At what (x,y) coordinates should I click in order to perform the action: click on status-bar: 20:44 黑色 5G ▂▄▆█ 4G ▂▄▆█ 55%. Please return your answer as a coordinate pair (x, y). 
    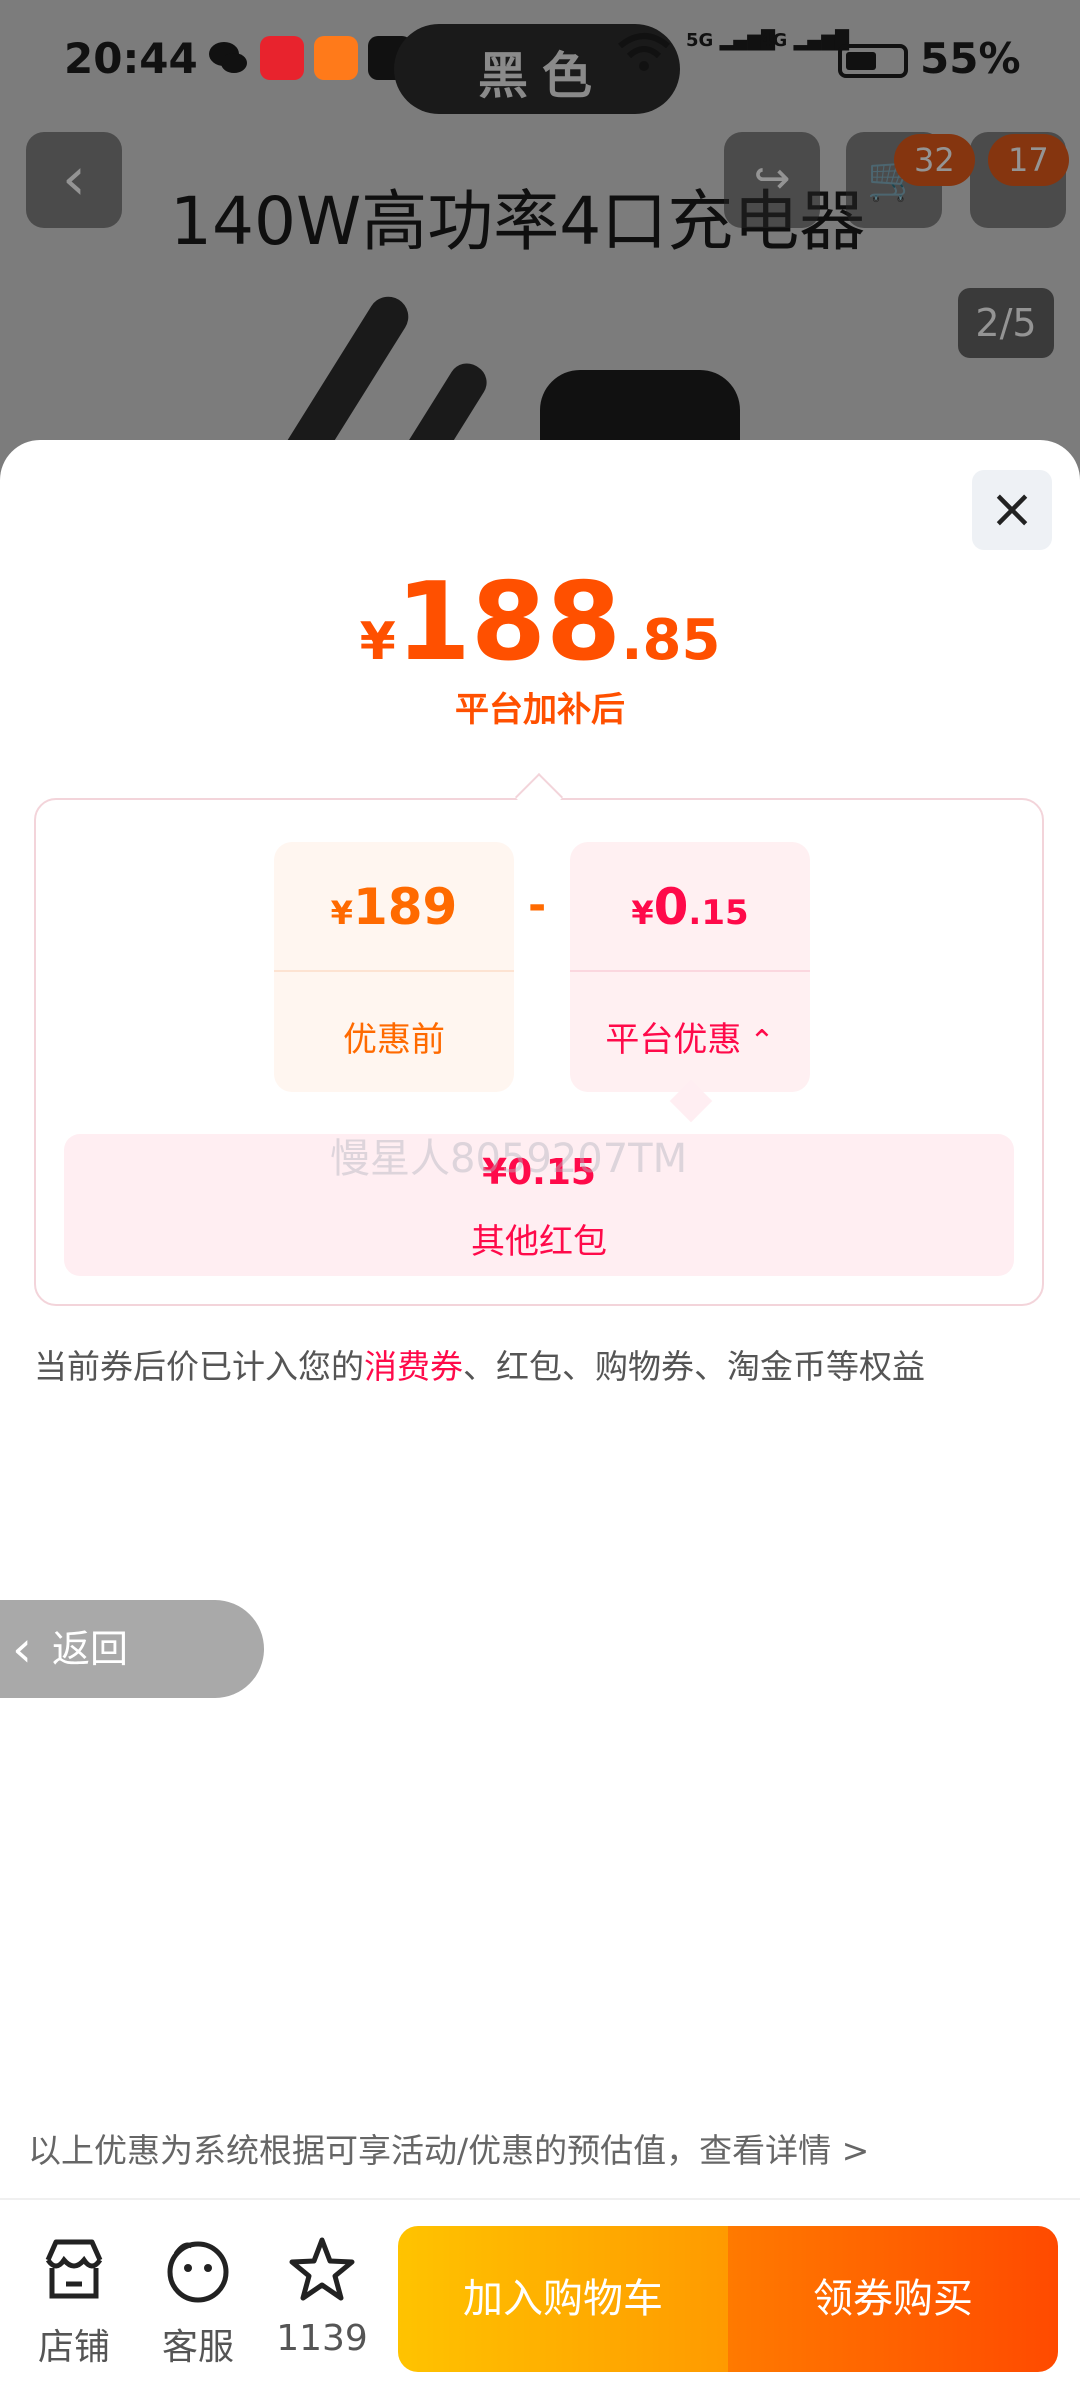
    Looking at the image, I should click on (540, 62).